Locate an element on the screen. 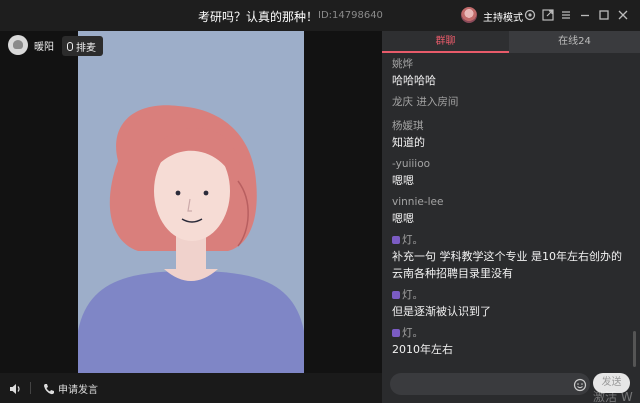 The height and width of the screenshot is (403, 640). chat-message: 灯。 2010年左右 is located at coordinates (511, 342).